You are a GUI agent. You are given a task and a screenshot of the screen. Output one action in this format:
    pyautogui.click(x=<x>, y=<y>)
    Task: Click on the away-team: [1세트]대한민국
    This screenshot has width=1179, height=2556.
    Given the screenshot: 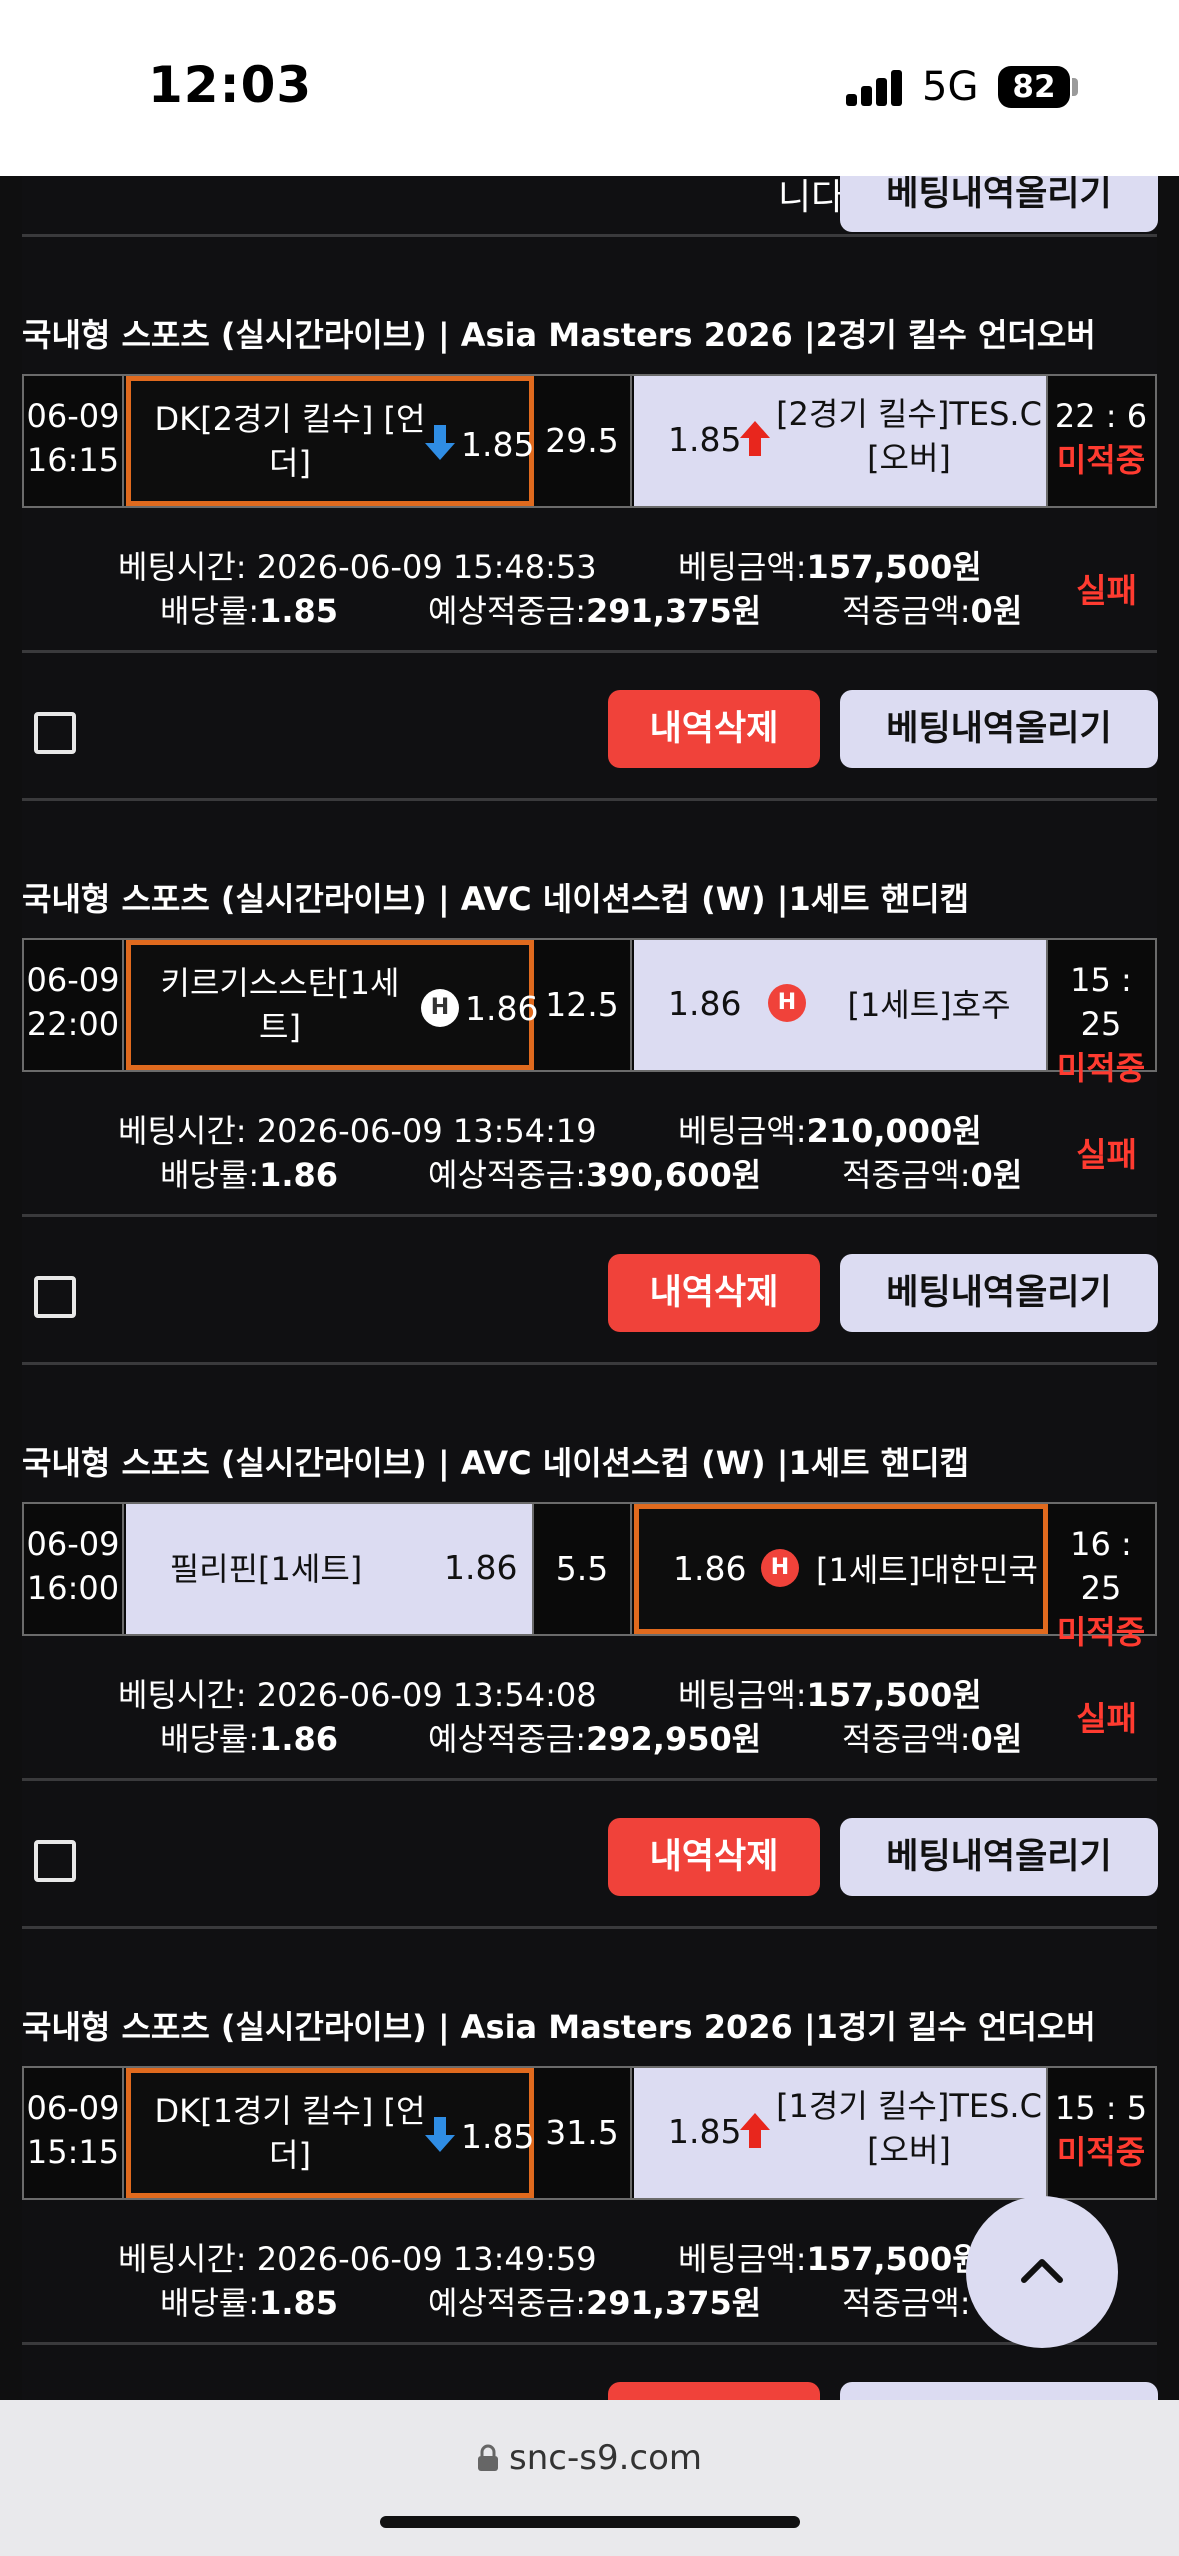 What is the action you would take?
    pyautogui.click(x=927, y=1570)
    